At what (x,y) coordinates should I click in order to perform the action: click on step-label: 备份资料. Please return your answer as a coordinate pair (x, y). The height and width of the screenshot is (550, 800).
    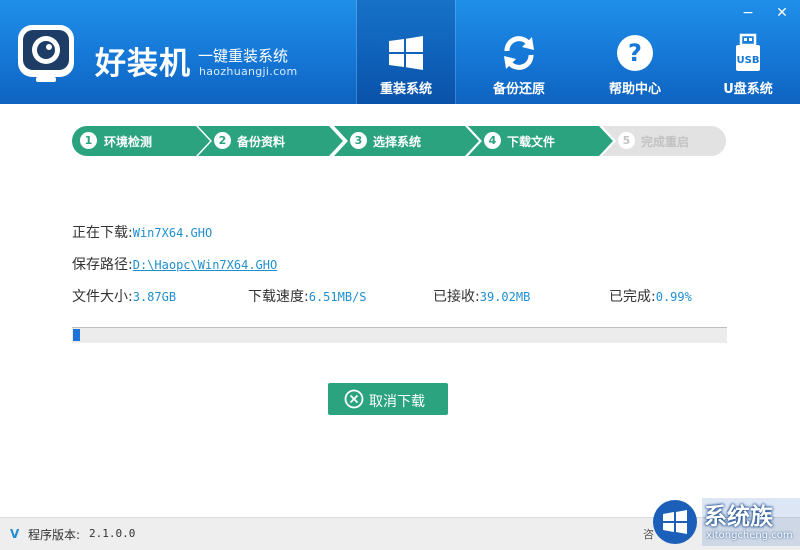
    Looking at the image, I should click on (261, 142).